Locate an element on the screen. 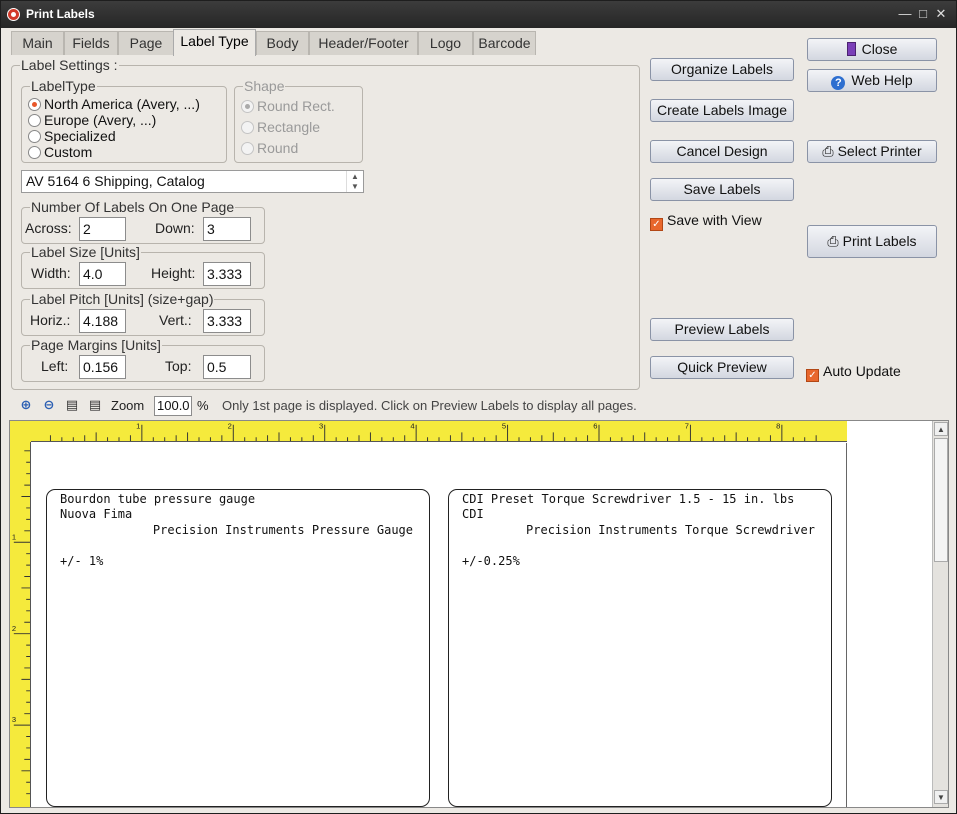 The image size is (957, 814). top-margin-input: 0.5 is located at coordinates (227, 367).